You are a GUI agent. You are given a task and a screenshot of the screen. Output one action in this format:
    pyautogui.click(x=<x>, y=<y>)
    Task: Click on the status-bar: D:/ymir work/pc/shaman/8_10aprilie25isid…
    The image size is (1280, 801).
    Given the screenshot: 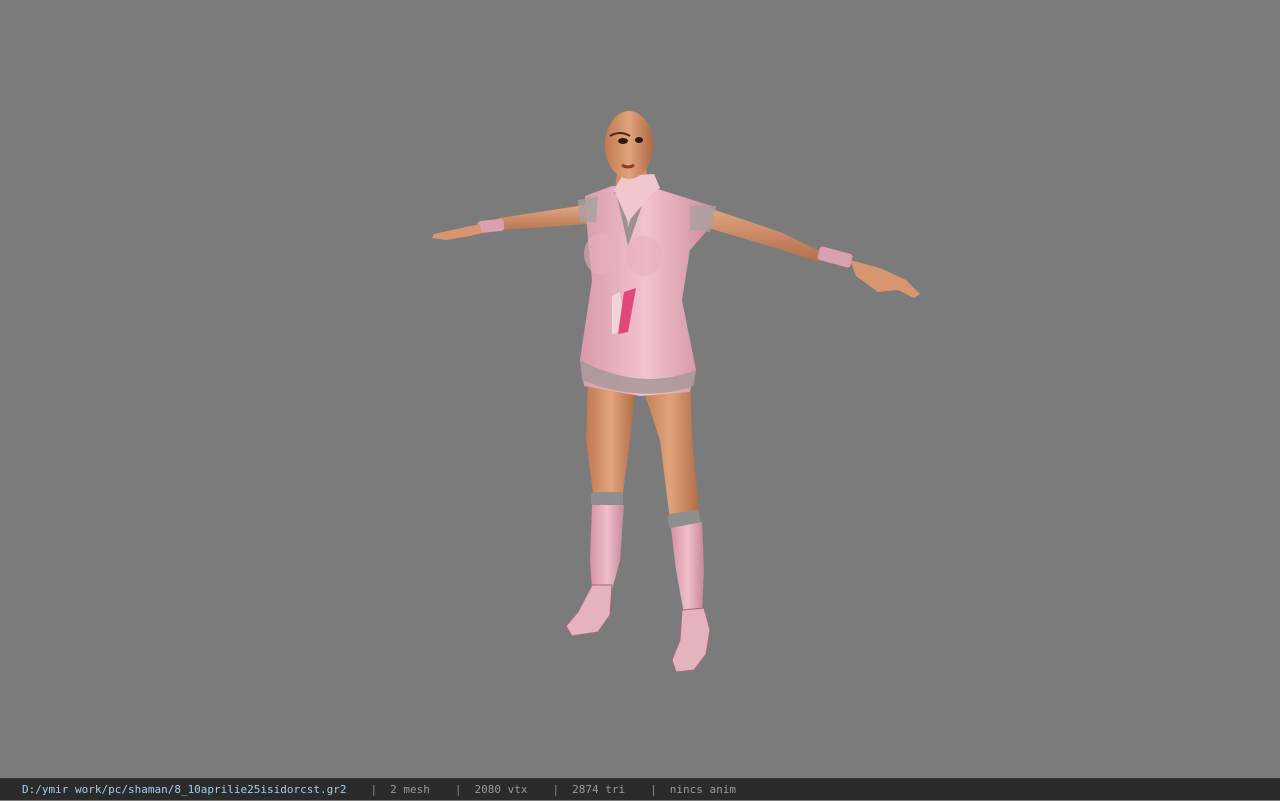 What is the action you would take?
    pyautogui.click(x=640, y=789)
    